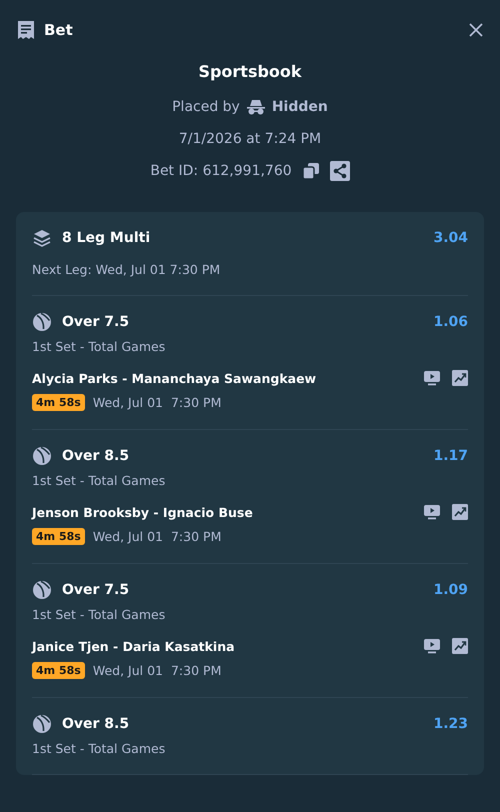  Describe the element at coordinates (300, 107) in the screenshot. I see `placed-by-user: Hidden` at that location.